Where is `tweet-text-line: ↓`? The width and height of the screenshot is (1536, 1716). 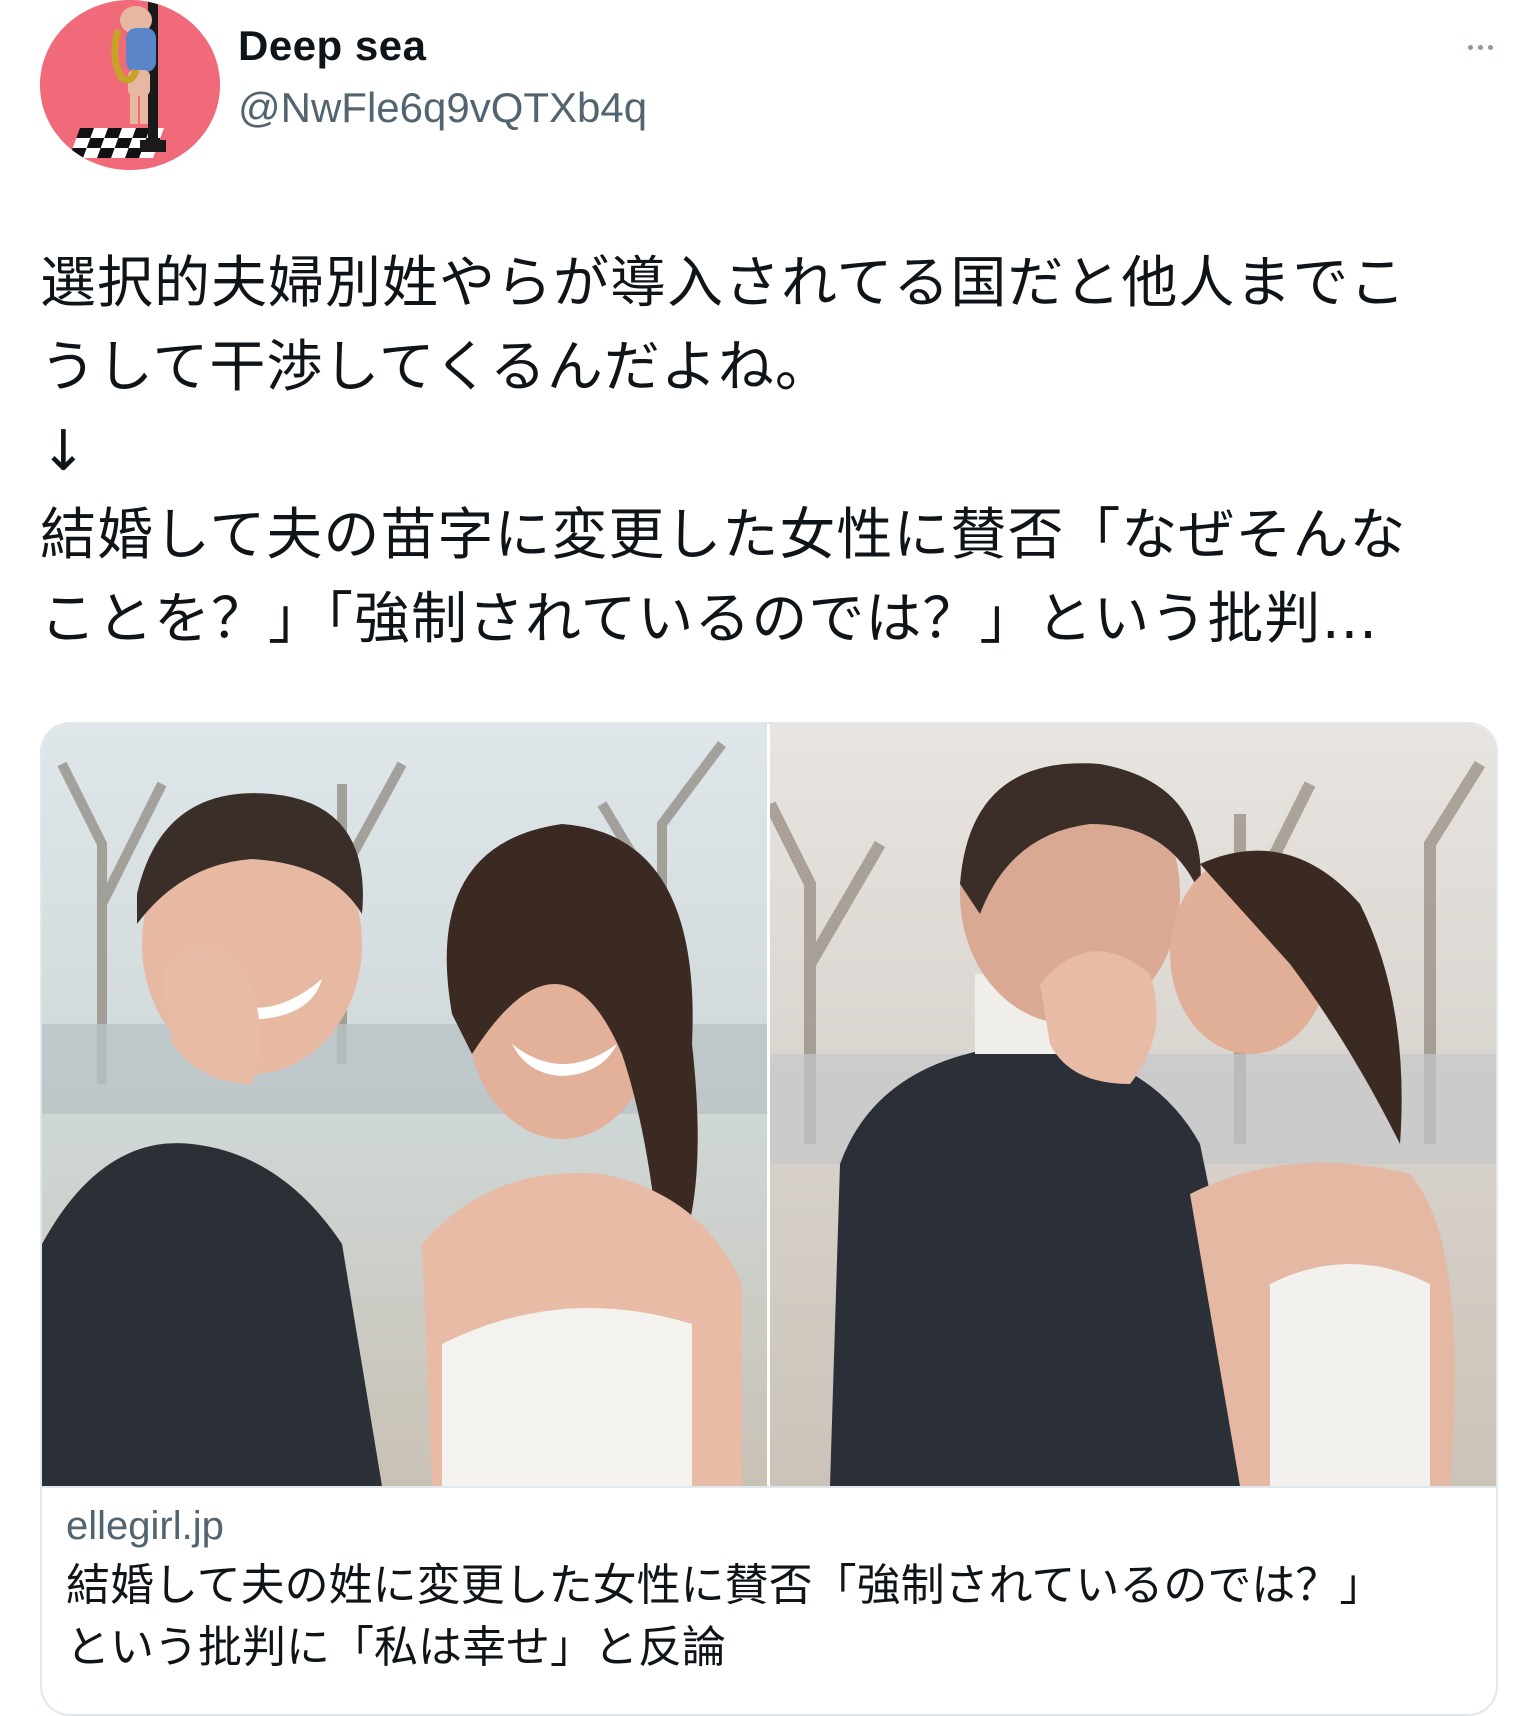
tweet-text-line: ↓ is located at coordinates (64, 451).